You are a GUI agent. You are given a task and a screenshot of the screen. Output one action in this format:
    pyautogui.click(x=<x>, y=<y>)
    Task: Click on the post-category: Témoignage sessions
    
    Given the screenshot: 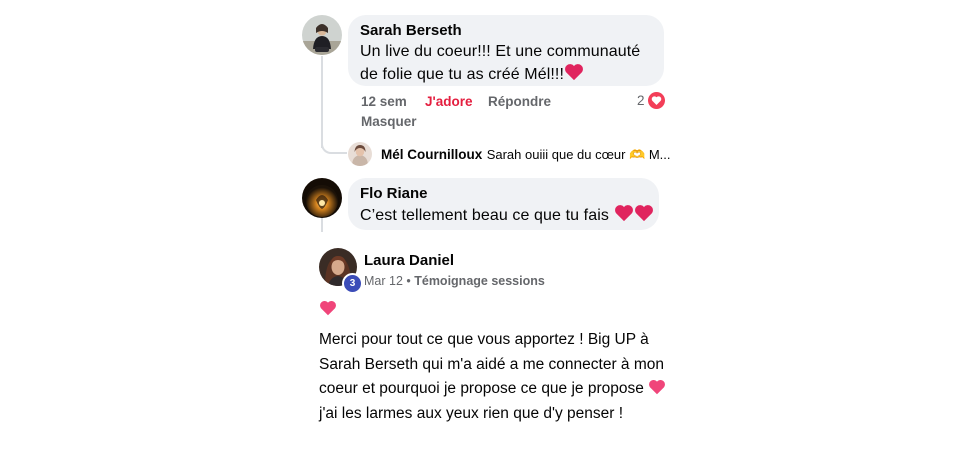 What is the action you would take?
    pyautogui.click(x=479, y=281)
    